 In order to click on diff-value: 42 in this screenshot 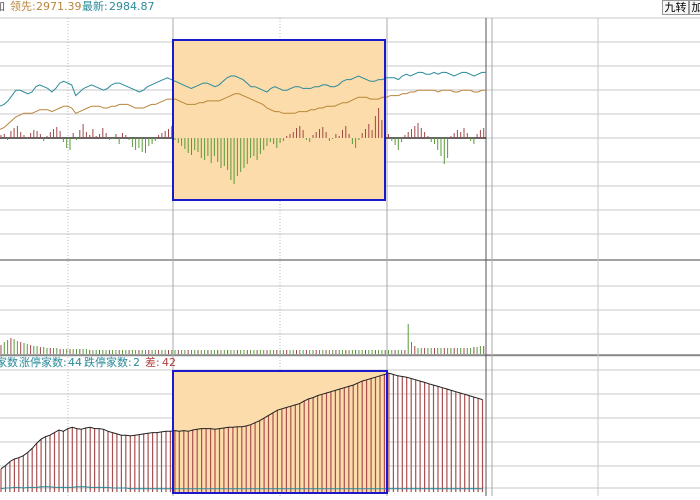, I will do `click(169, 362)`.